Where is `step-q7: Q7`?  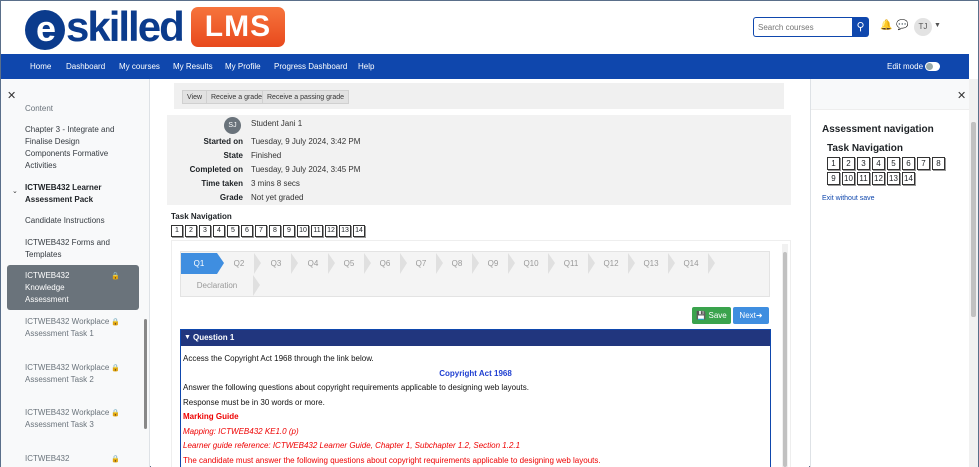
step-q7: Q7 is located at coordinates (421, 263).